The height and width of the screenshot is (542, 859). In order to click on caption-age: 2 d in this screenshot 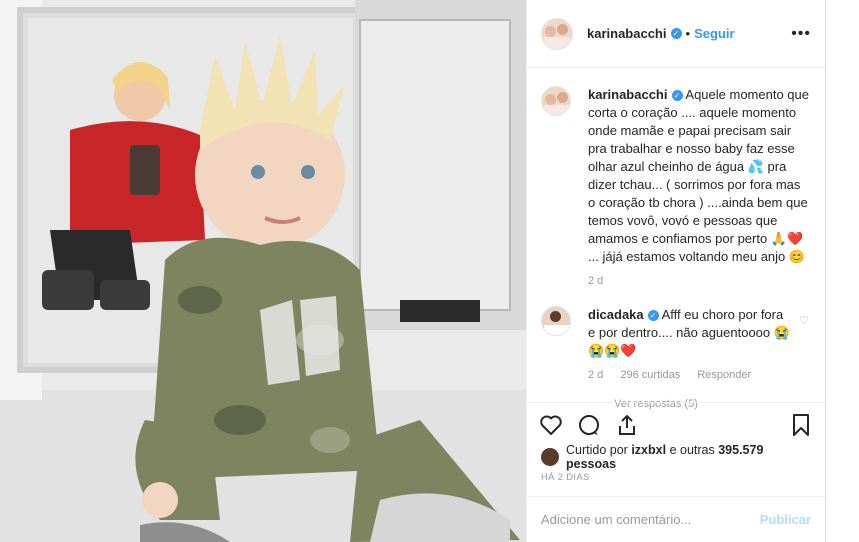, I will do `click(595, 281)`.